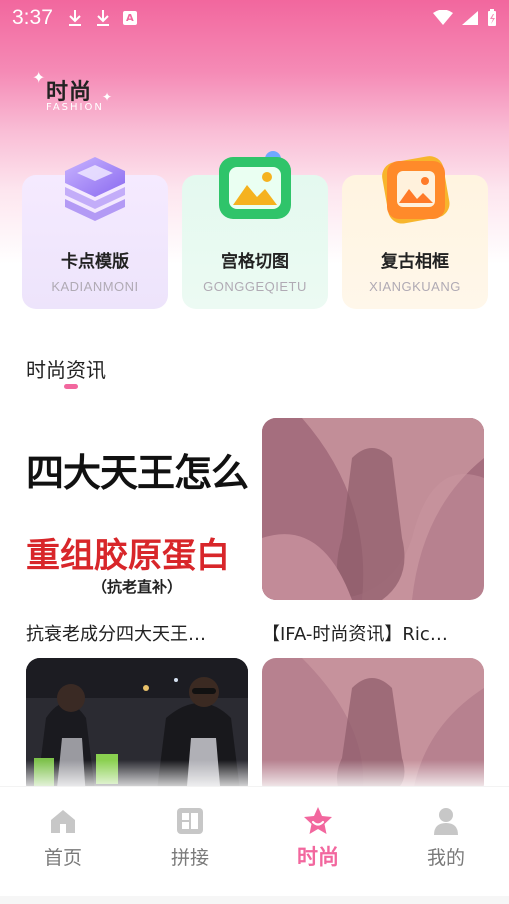 This screenshot has height=904, width=509. I want to click on green-image-icon, so click(255, 185).